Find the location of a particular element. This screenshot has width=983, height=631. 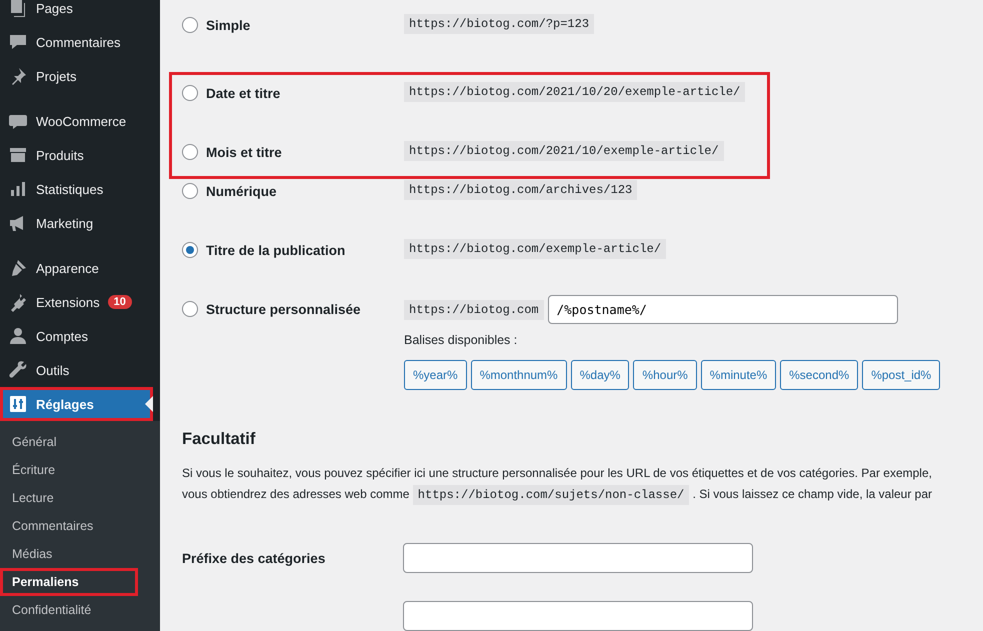

sidebar-item: Statistiques is located at coordinates (80, 189).